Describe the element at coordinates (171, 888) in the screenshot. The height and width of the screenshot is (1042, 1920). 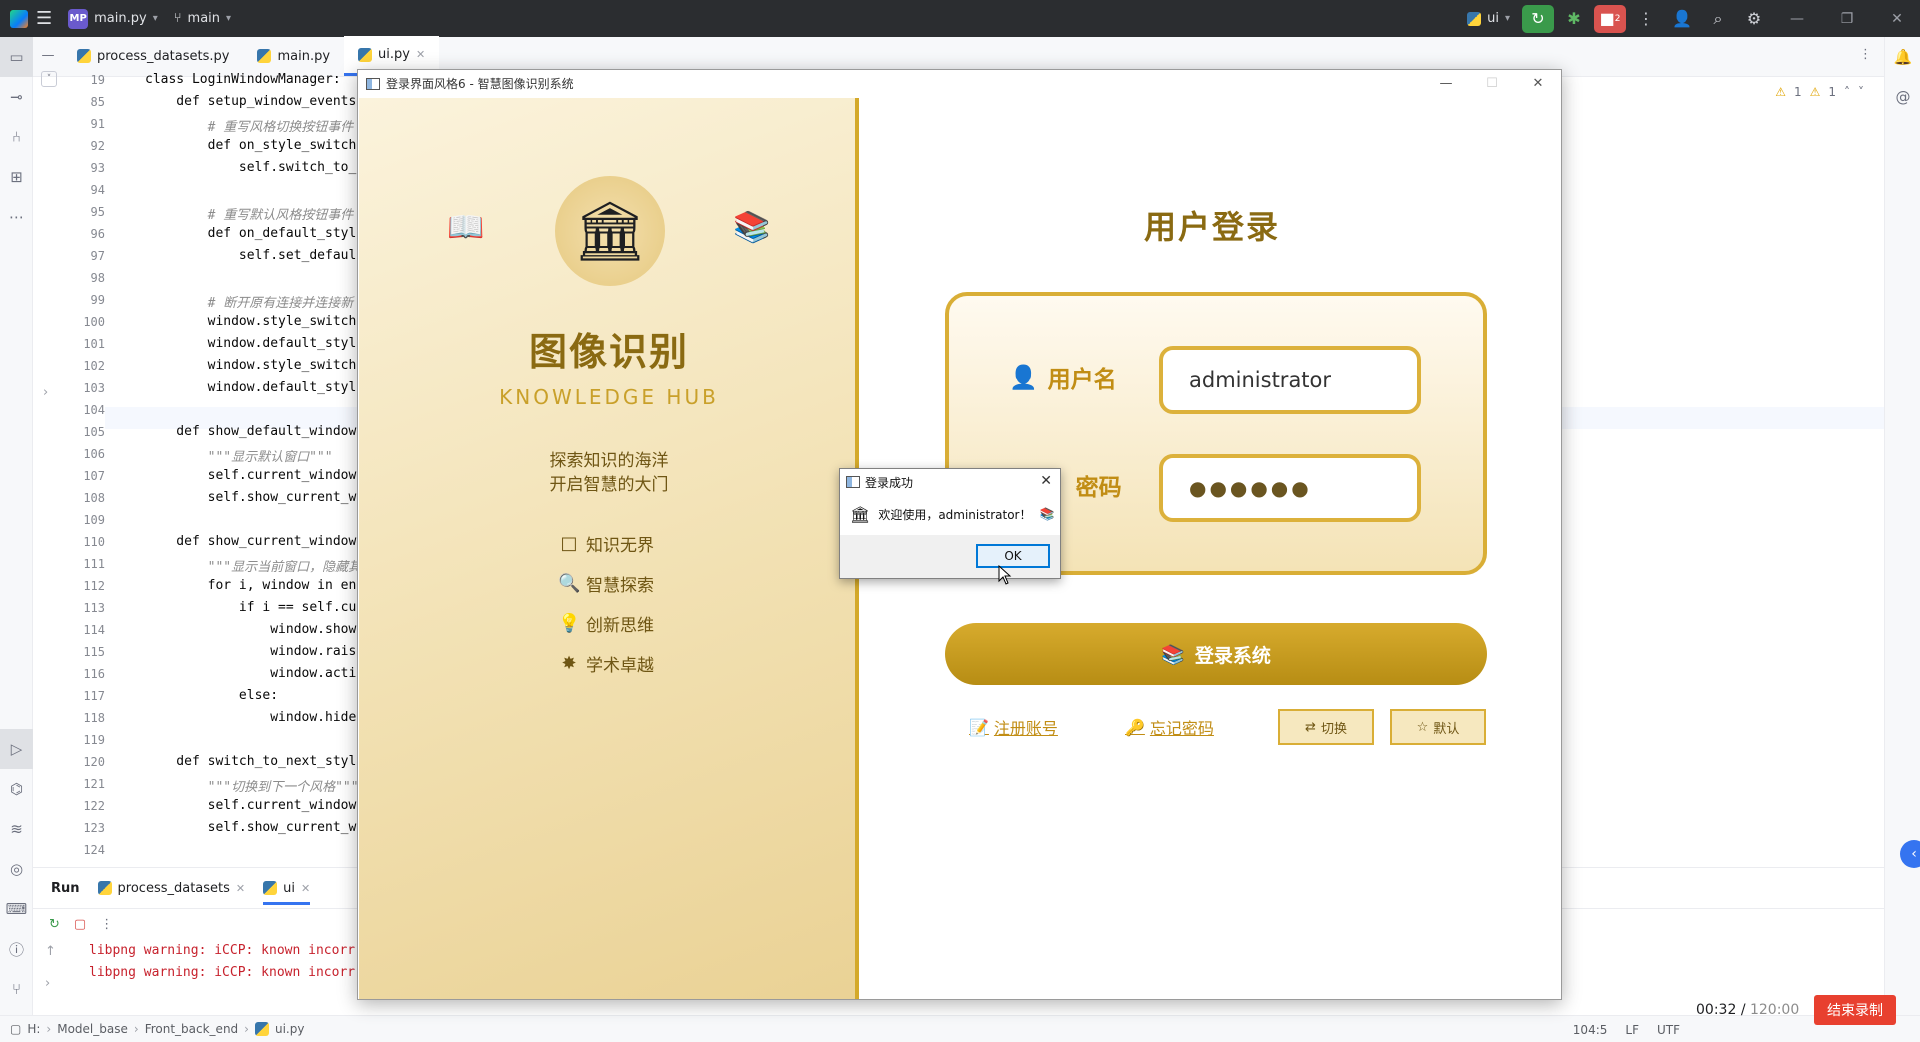
I see `run-tab-process-datasets: process_datasets ✕` at that location.